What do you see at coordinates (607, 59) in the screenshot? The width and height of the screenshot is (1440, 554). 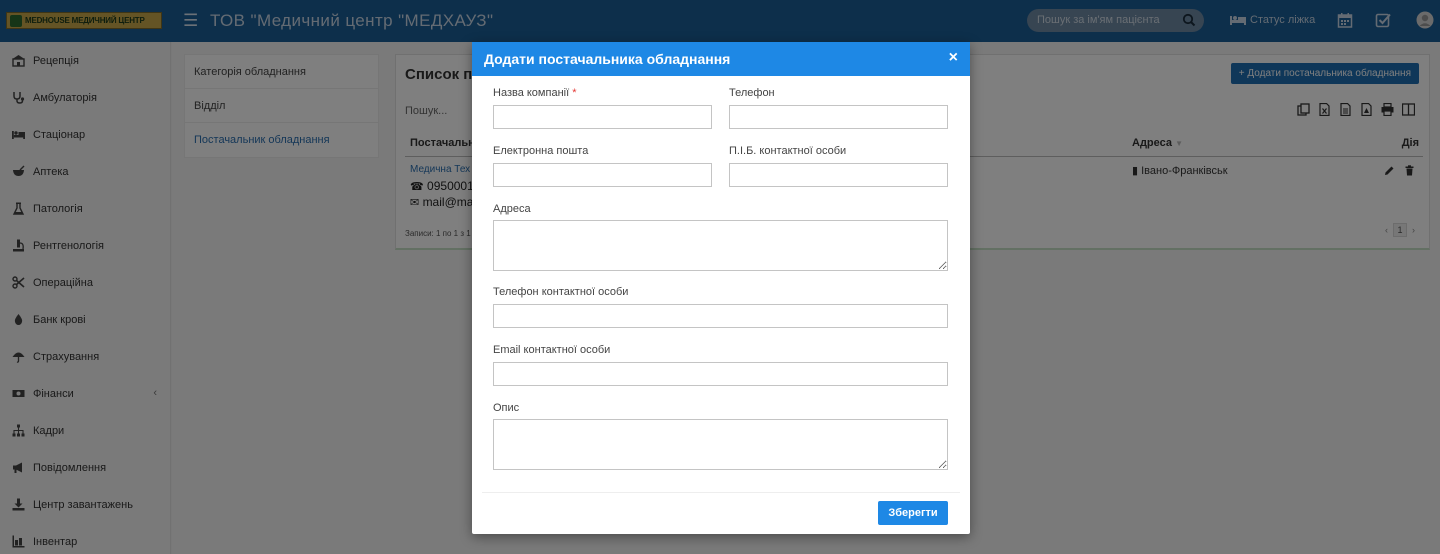 I see `modal-title: Додати постачальника обладнання` at bounding box center [607, 59].